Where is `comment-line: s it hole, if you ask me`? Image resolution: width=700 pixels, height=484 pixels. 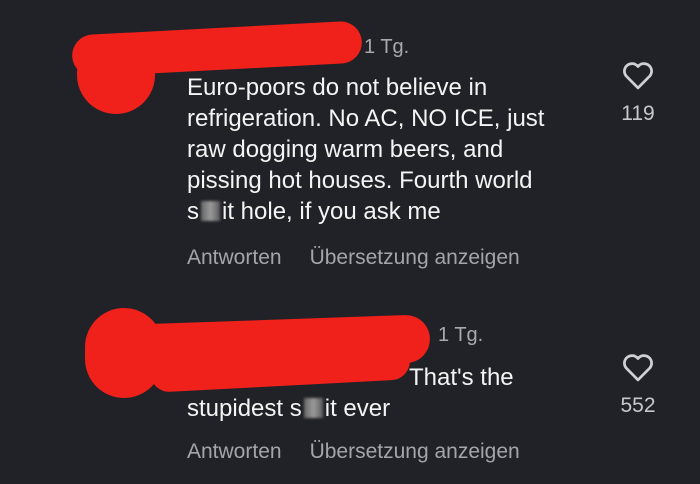 comment-line: s it hole, if you ask me is located at coordinates (397, 211).